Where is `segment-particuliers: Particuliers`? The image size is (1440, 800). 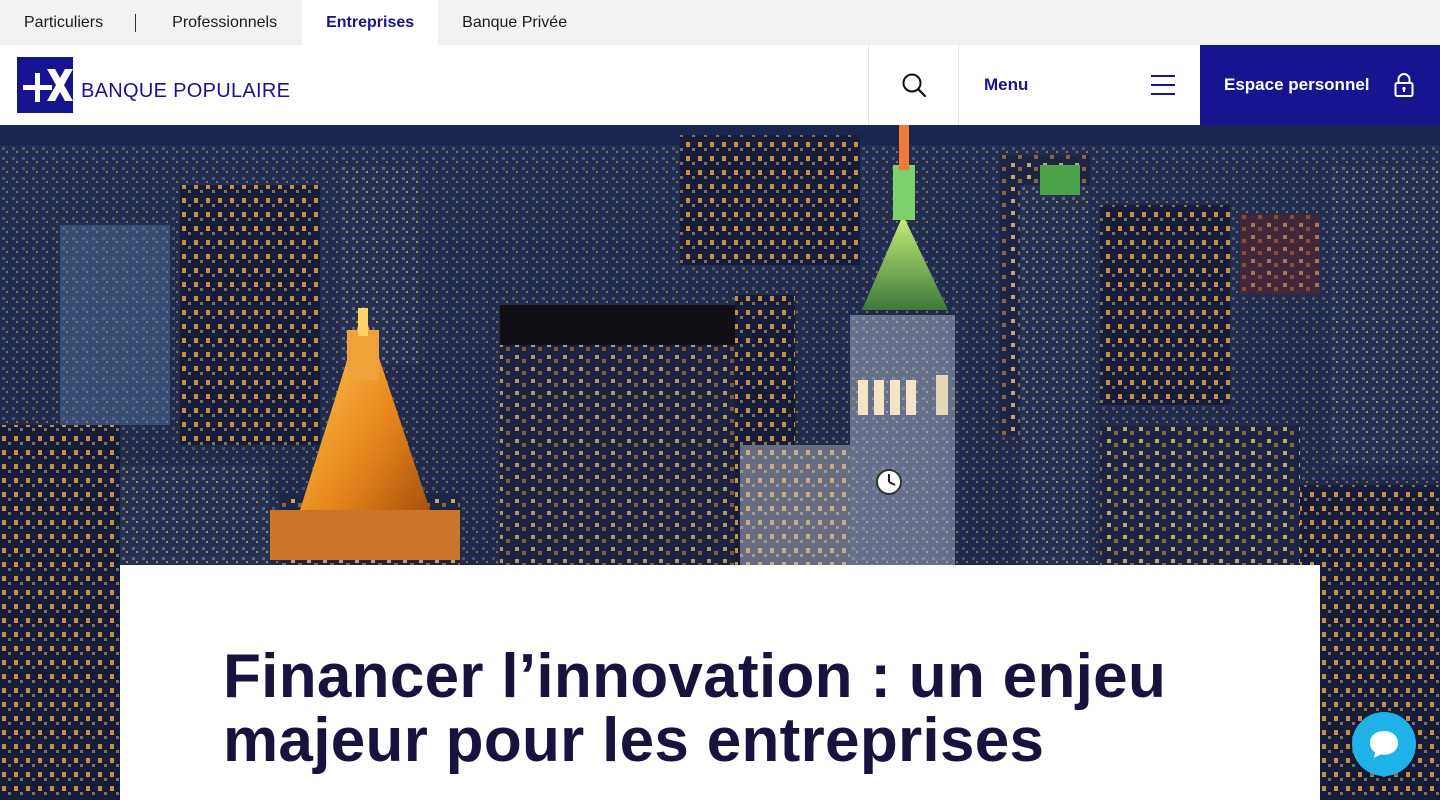
segment-particuliers: Particuliers is located at coordinates (67, 22).